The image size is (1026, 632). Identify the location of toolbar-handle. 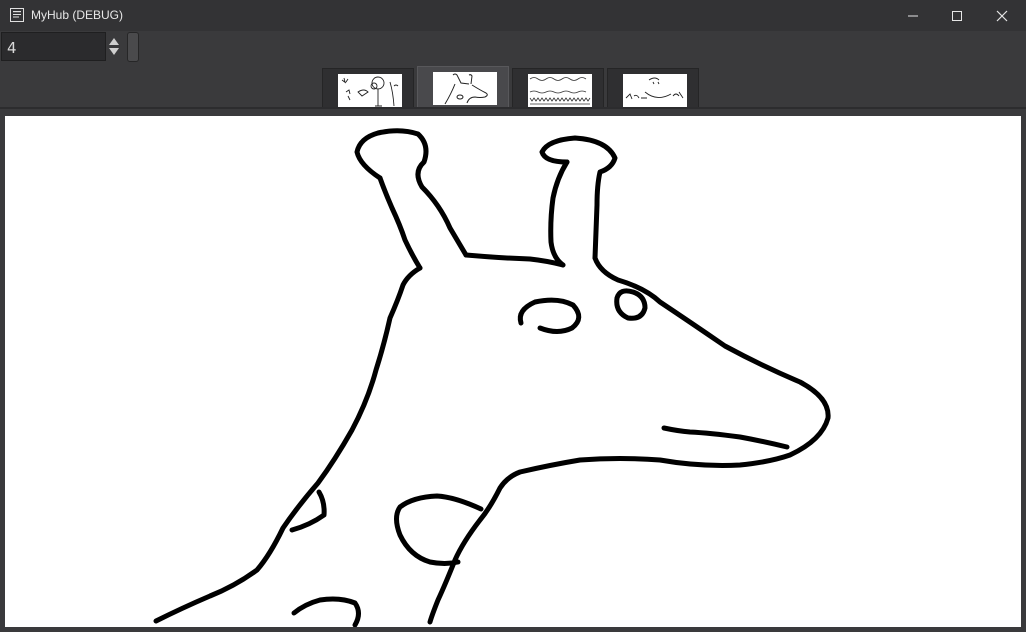
(133, 47).